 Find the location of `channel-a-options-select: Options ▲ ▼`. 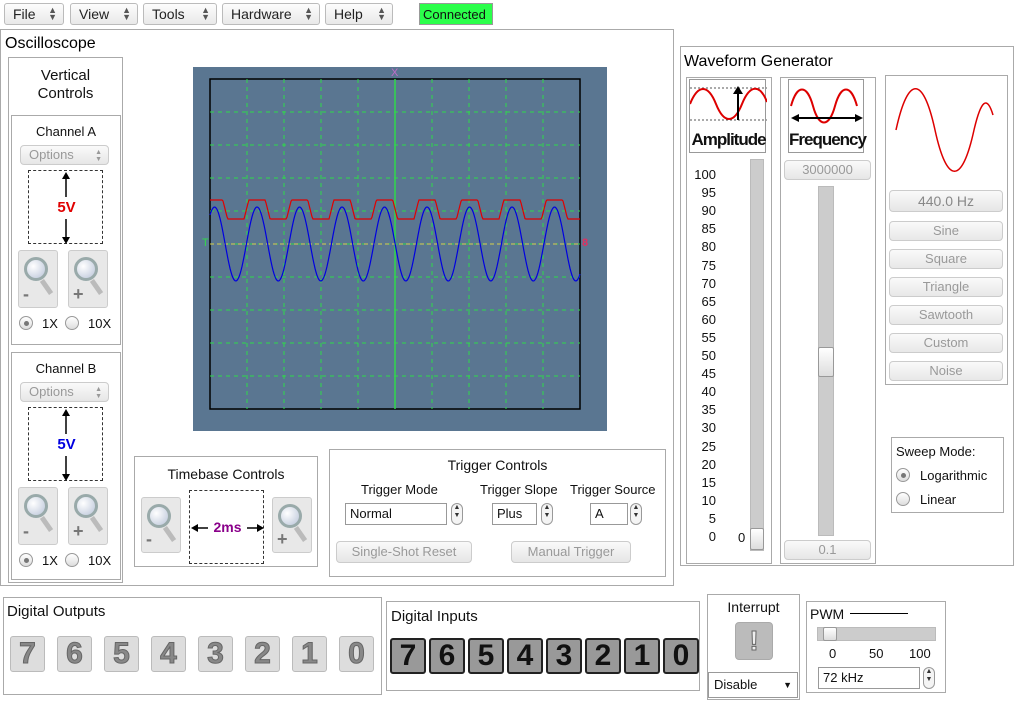

channel-a-options-select: Options ▲ ▼ is located at coordinates (64, 155).